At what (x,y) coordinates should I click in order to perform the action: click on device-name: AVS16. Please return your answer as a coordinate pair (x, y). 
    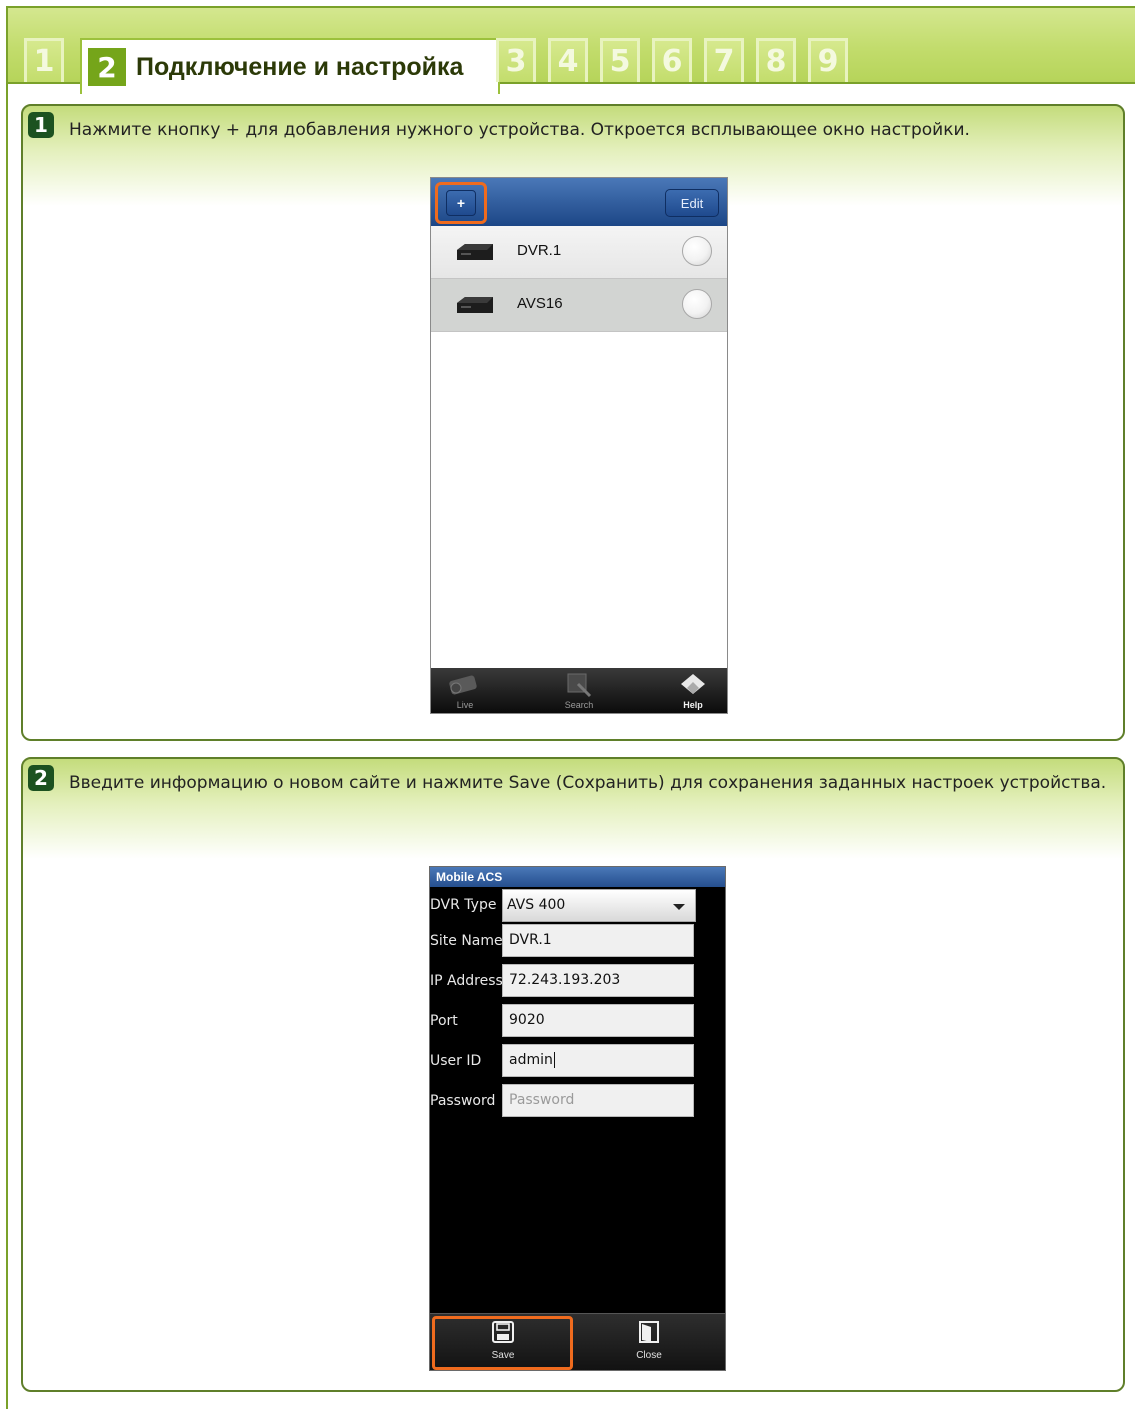
    Looking at the image, I should click on (540, 303).